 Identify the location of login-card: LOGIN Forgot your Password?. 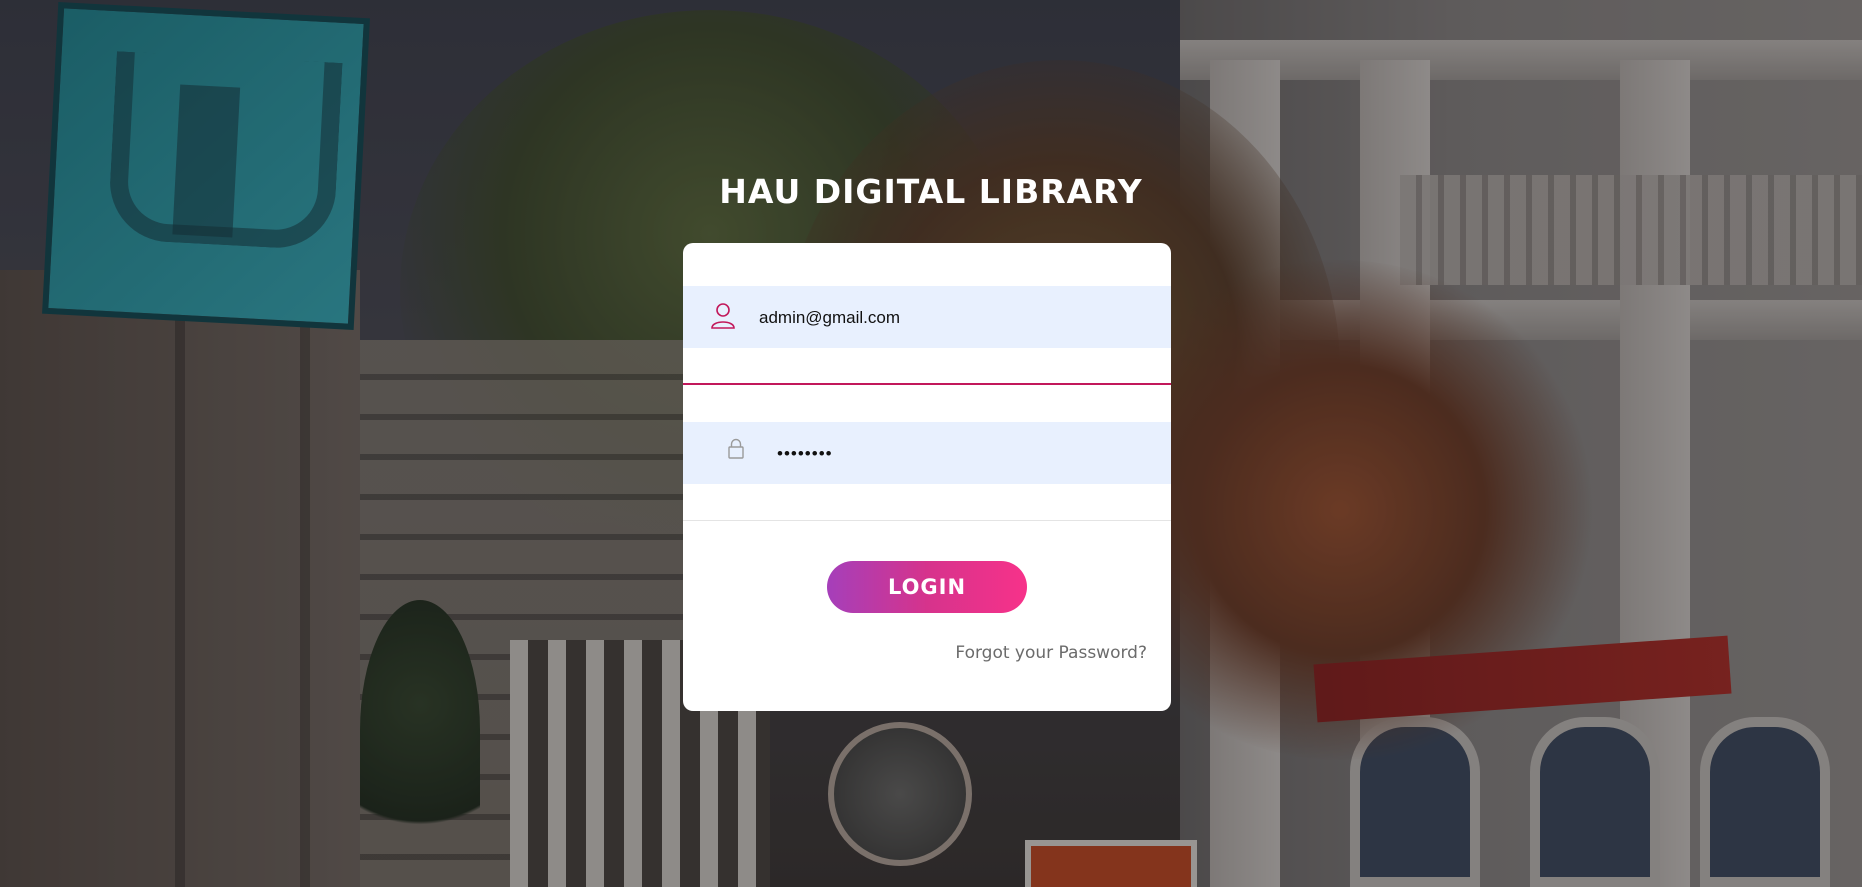
(927, 477).